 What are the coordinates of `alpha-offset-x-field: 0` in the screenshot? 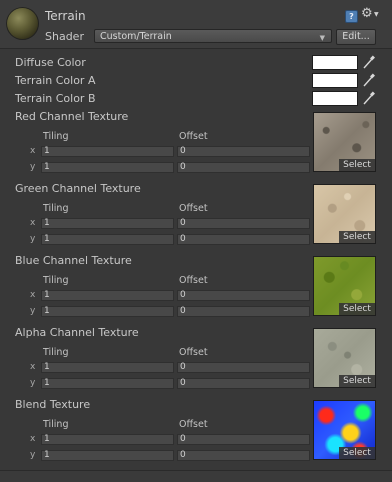 It's located at (243, 367).